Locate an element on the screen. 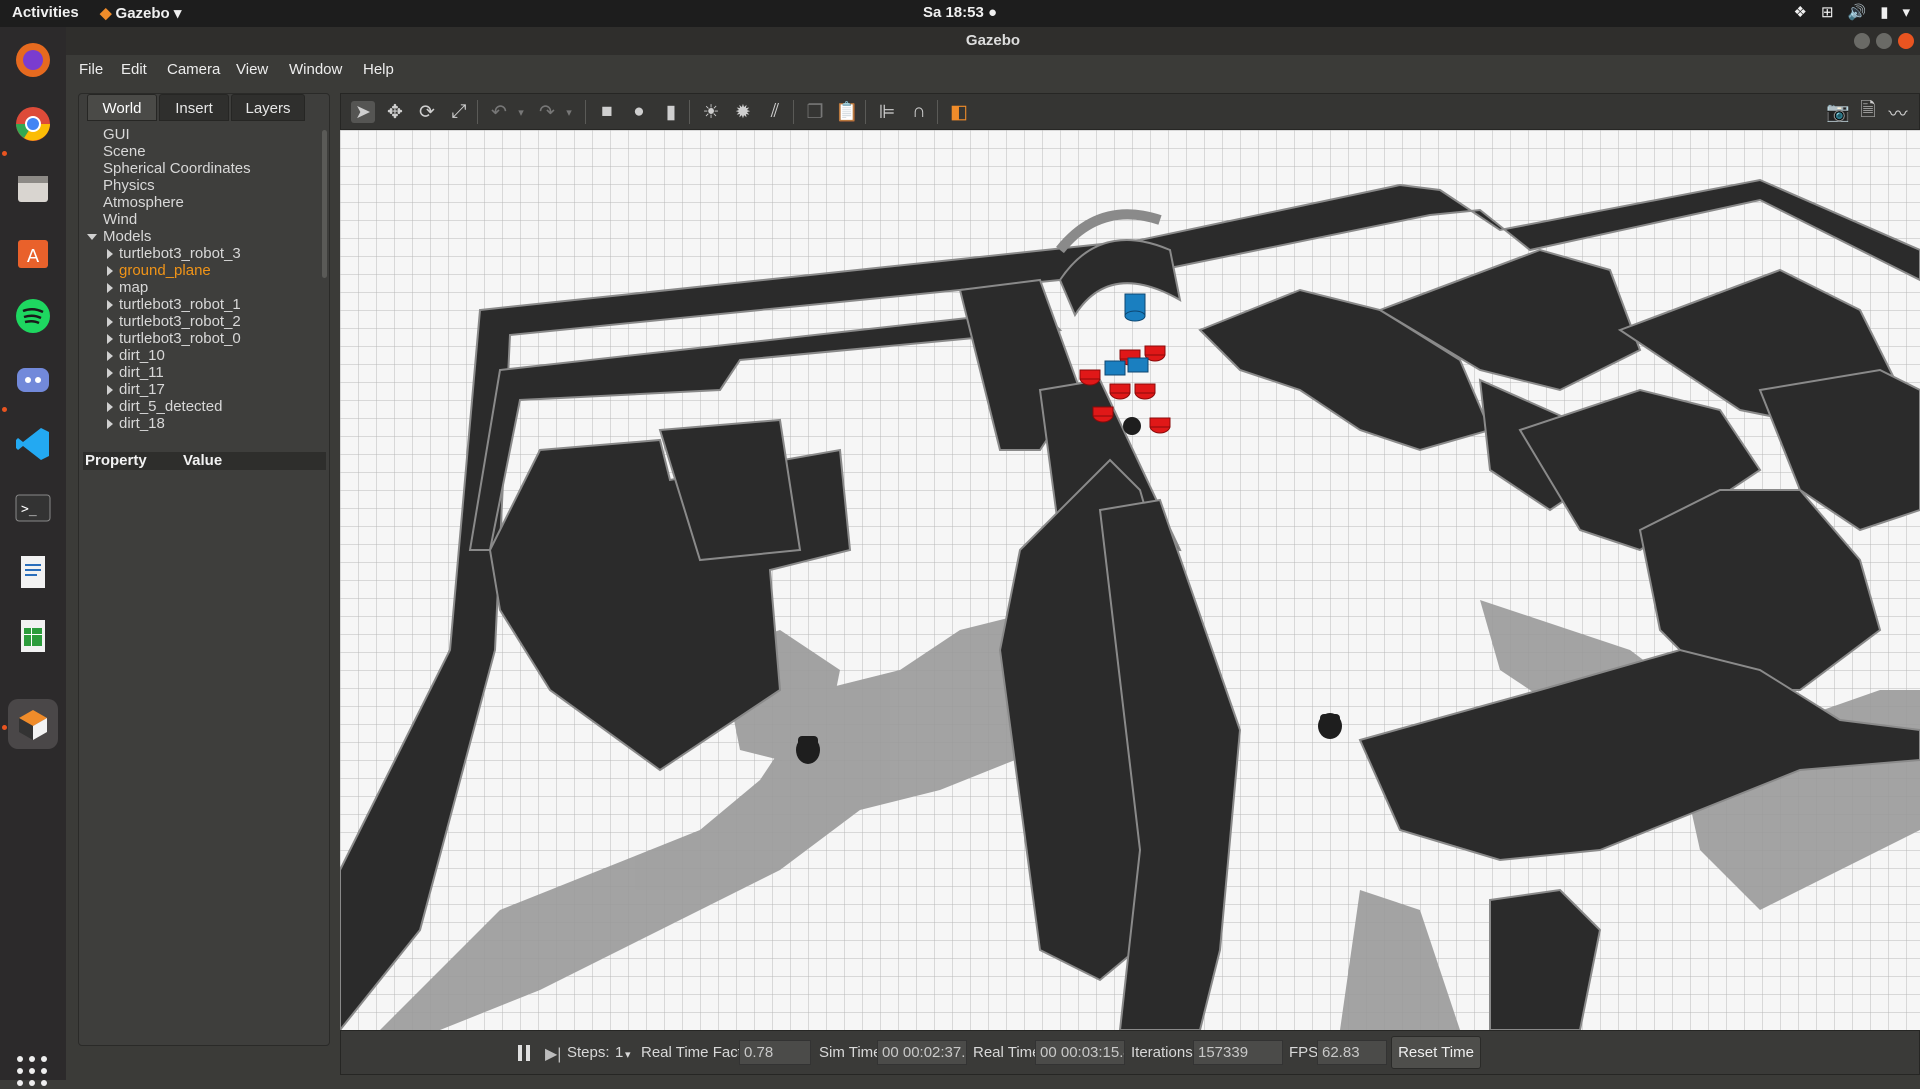 Image resolution: width=1920 pixels, height=1089 pixels. undo-icon: ↶ is located at coordinates (499, 112).